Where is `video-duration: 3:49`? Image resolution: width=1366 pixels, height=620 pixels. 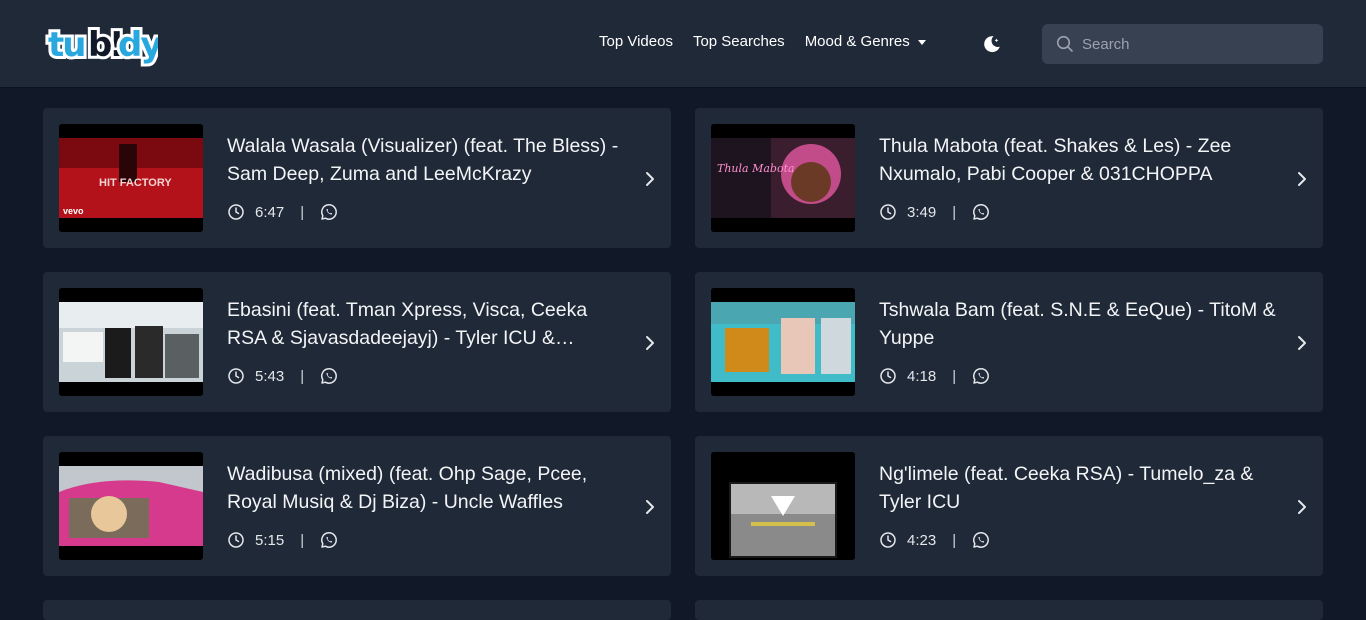 video-duration: 3:49 is located at coordinates (922, 212).